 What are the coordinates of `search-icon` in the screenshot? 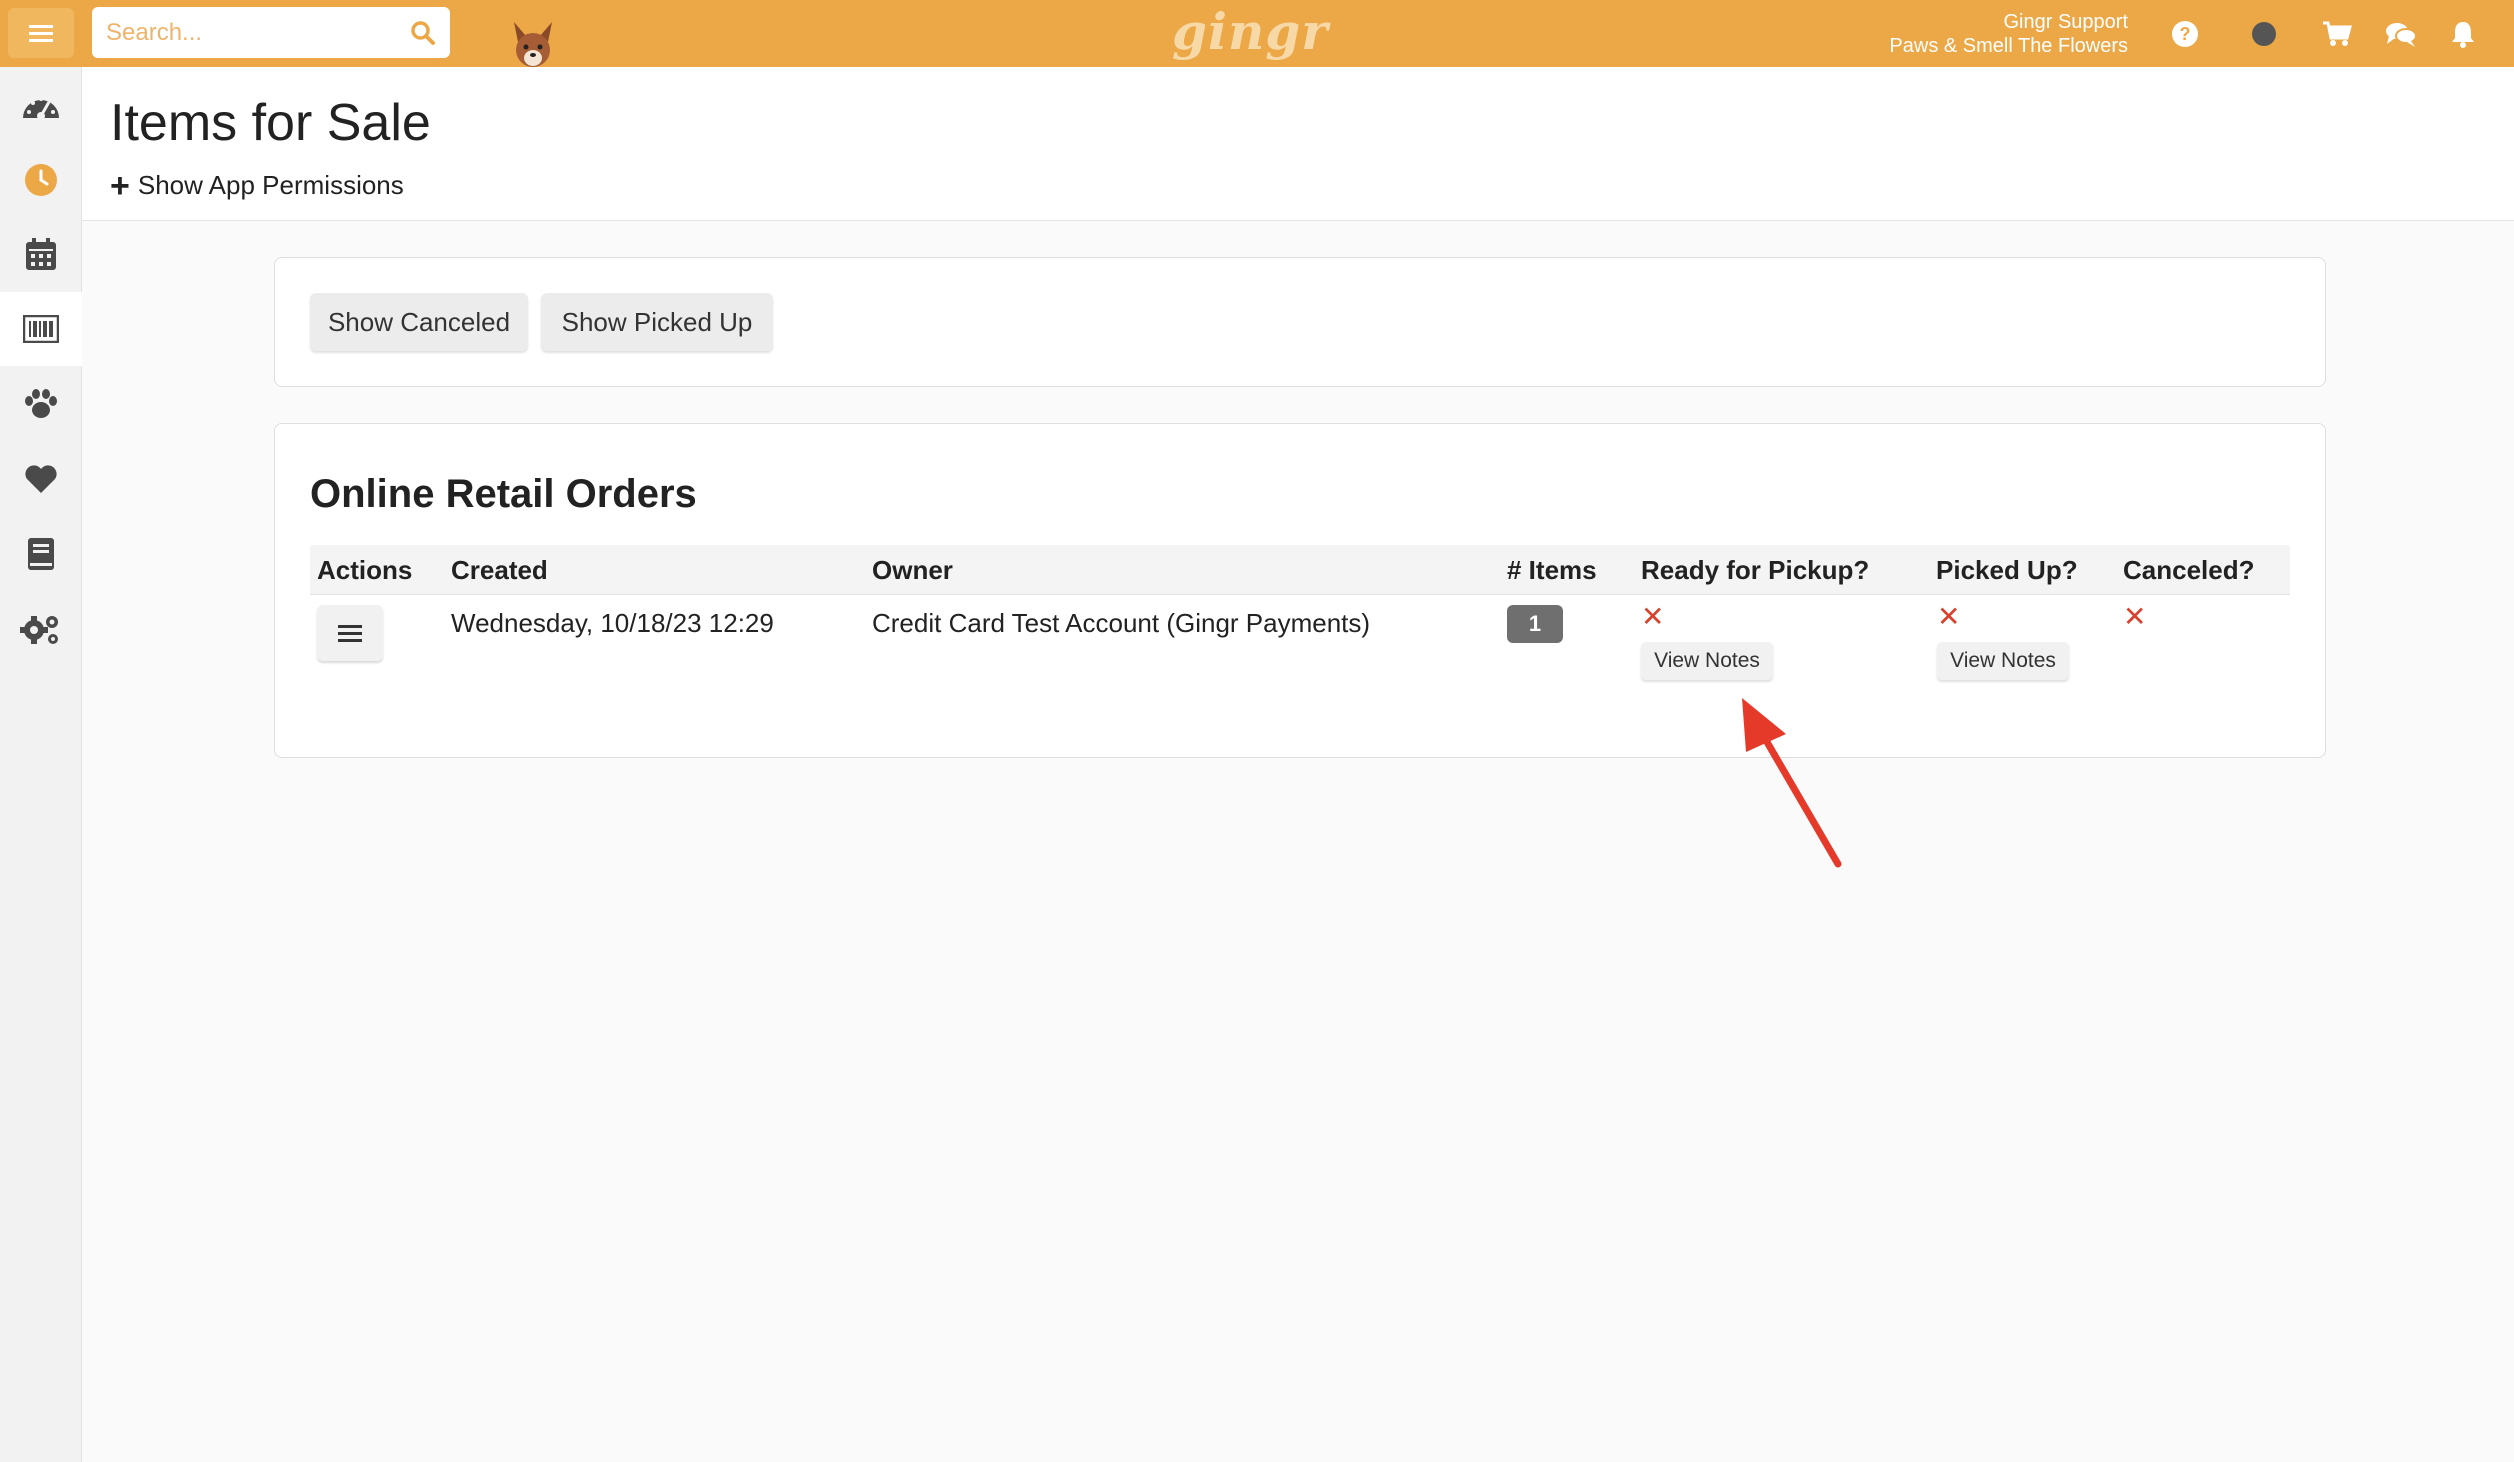 It's located at (423, 33).